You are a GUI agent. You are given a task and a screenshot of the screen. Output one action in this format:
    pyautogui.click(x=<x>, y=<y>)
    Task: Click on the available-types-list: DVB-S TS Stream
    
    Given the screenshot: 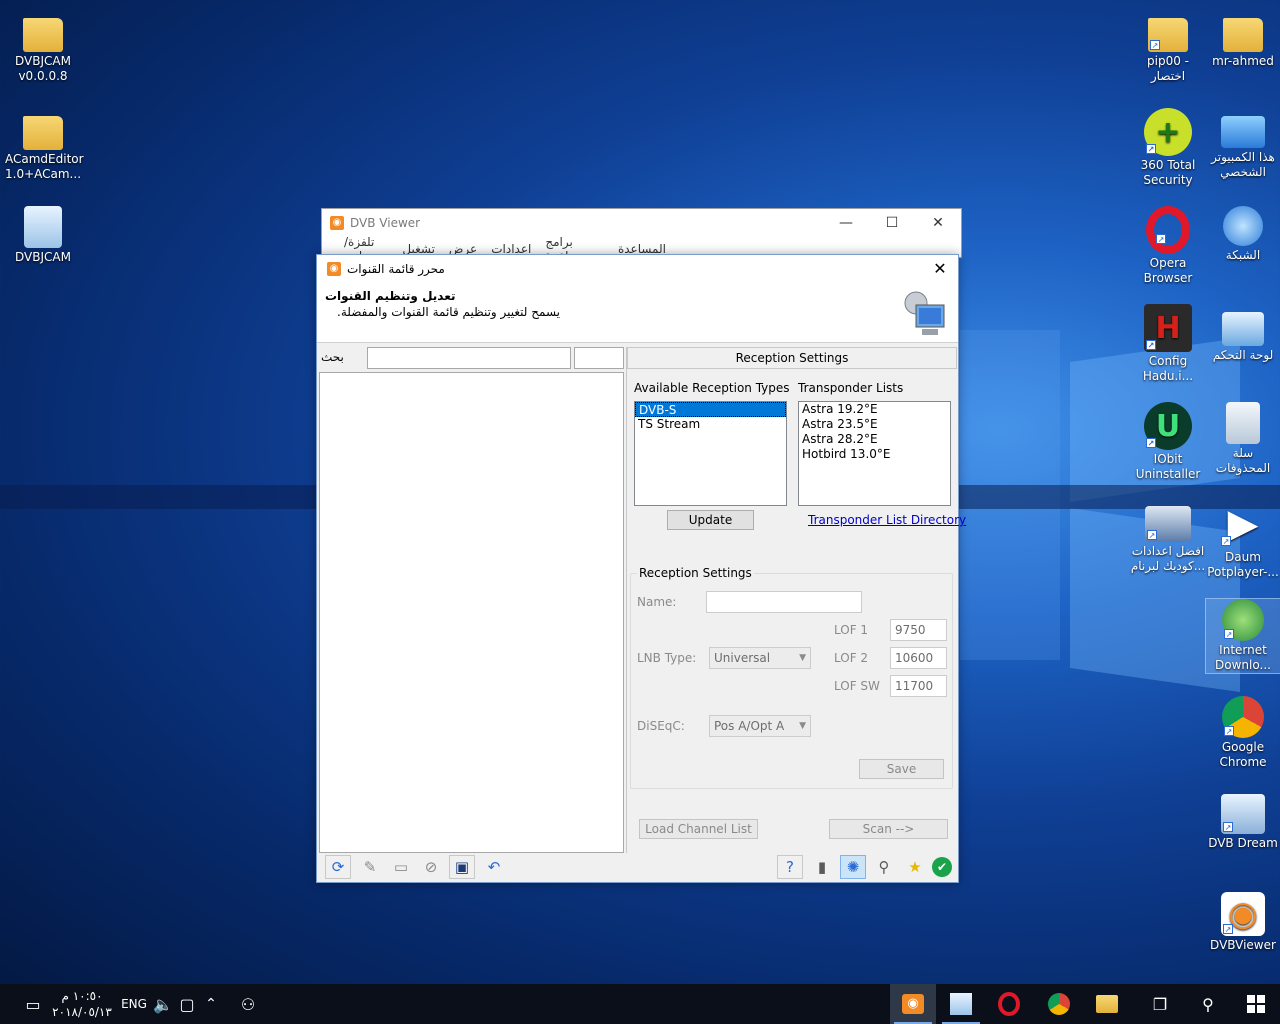 What is the action you would take?
    pyautogui.click(x=710, y=453)
    